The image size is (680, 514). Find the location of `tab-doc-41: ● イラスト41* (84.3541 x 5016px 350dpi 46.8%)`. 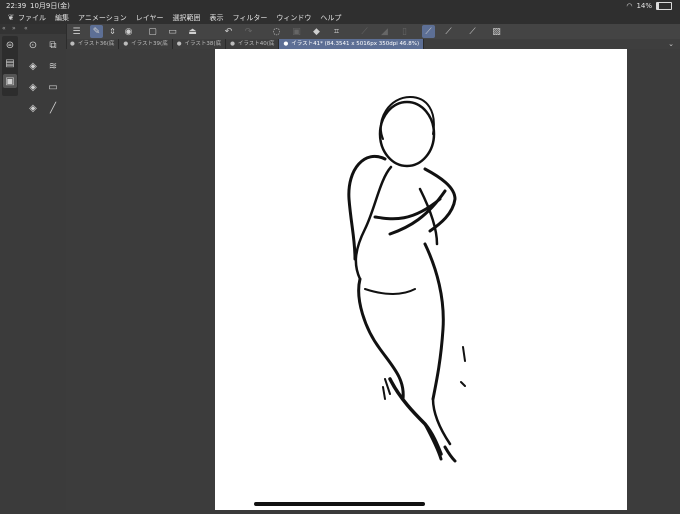

tab-doc-41: ● イラスト41* (84.3541 x 5016px 350dpi 46.8%) is located at coordinates (352, 44).